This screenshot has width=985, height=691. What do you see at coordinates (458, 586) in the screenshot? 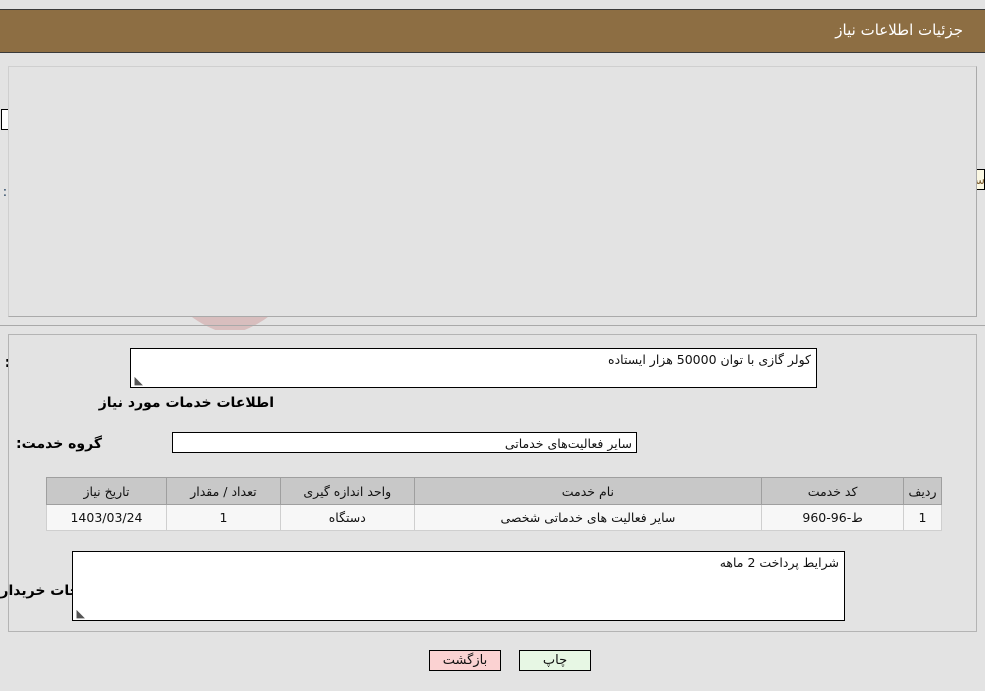
I see `buyer-notes-textarea: شرایط پرداخت 2 ماهه ◣` at bounding box center [458, 586].